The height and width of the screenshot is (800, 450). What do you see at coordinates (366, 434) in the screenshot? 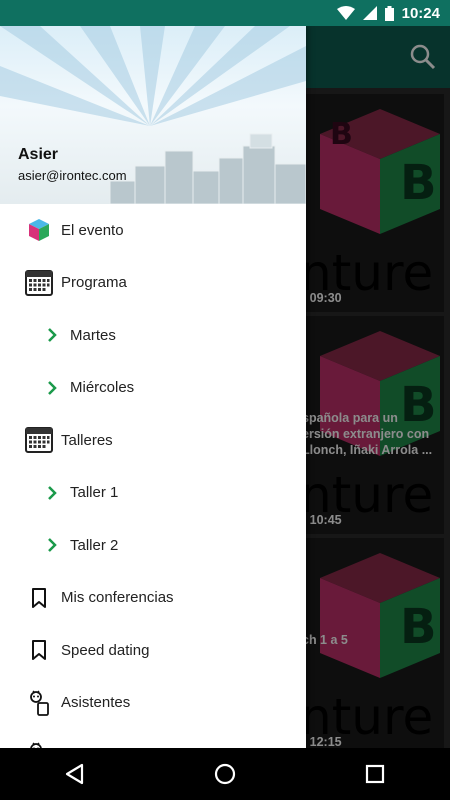
I see `session-title-line: ersión extranjero con` at bounding box center [366, 434].